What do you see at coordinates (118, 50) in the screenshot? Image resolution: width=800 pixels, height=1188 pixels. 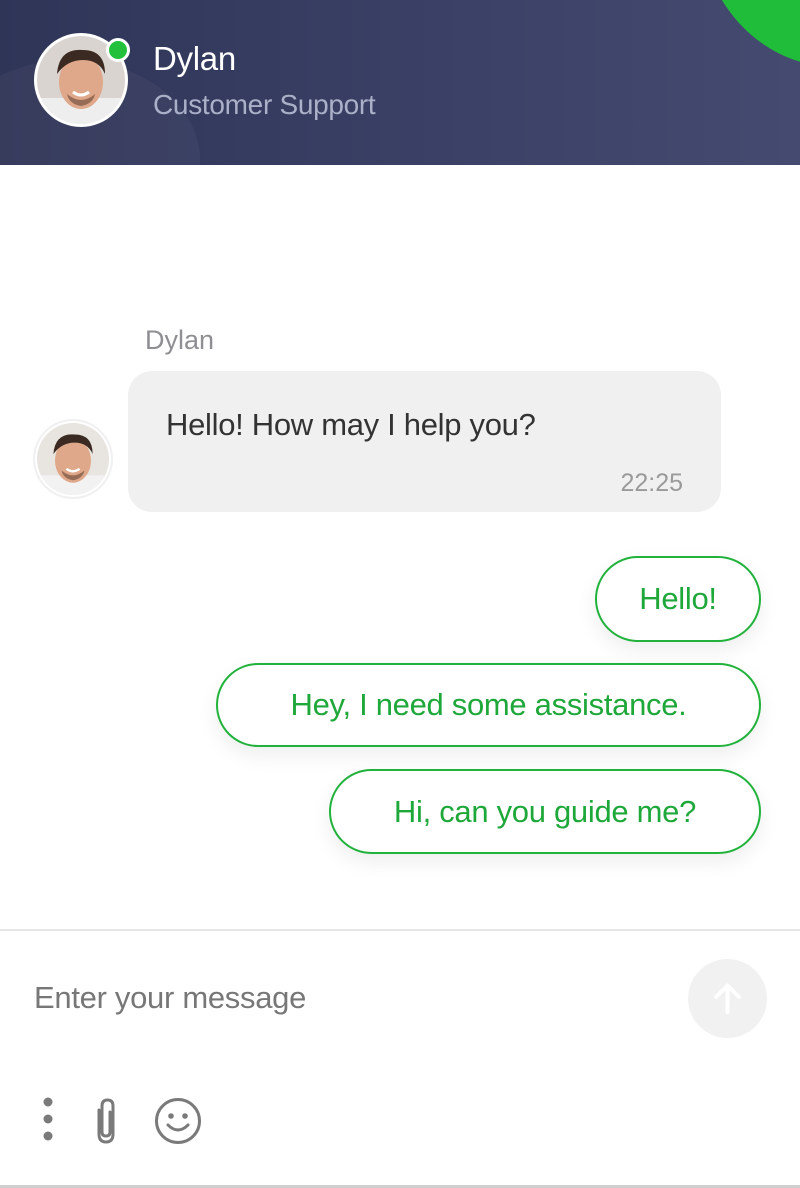 I see `online-status-dot` at bounding box center [118, 50].